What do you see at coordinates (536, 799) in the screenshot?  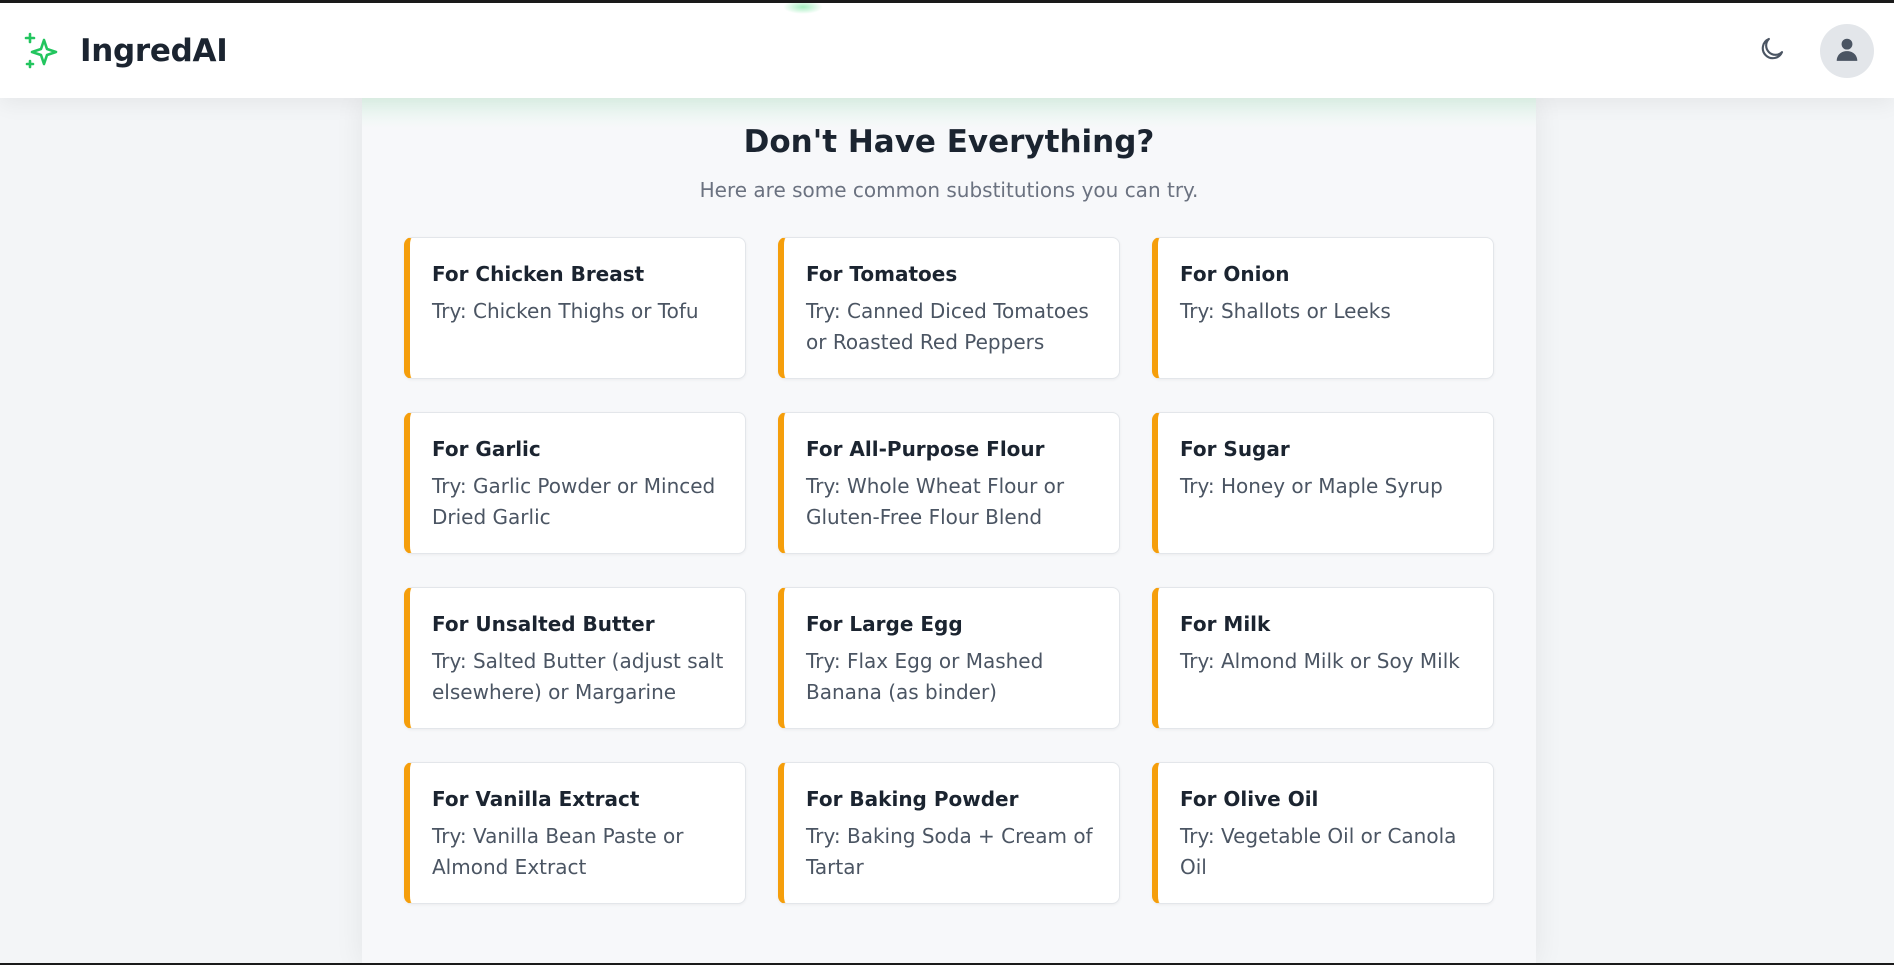 I see `card-title: For Vanilla Extract` at bounding box center [536, 799].